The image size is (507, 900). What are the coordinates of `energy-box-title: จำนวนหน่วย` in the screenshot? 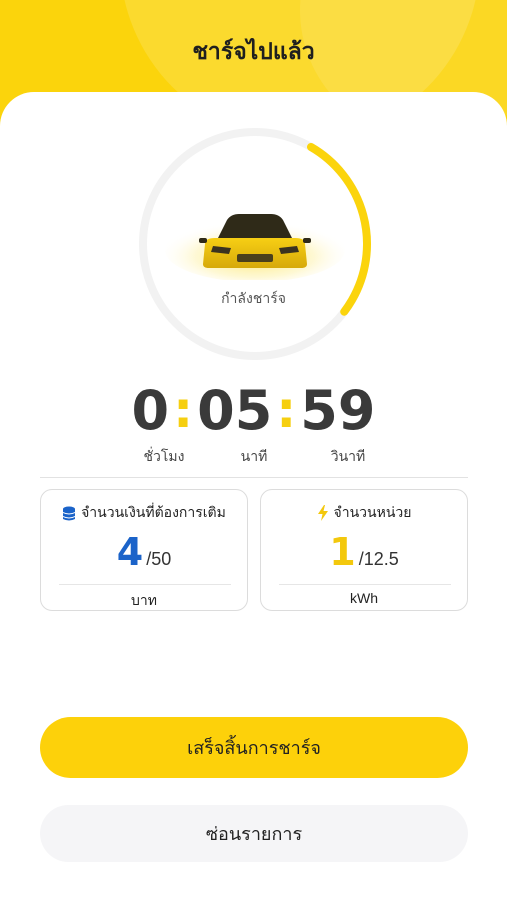 It's located at (372, 512).